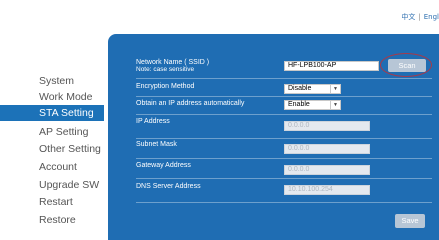  Describe the element at coordinates (163, 165) in the screenshot. I see `gateway-label: Gateway Address` at that location.